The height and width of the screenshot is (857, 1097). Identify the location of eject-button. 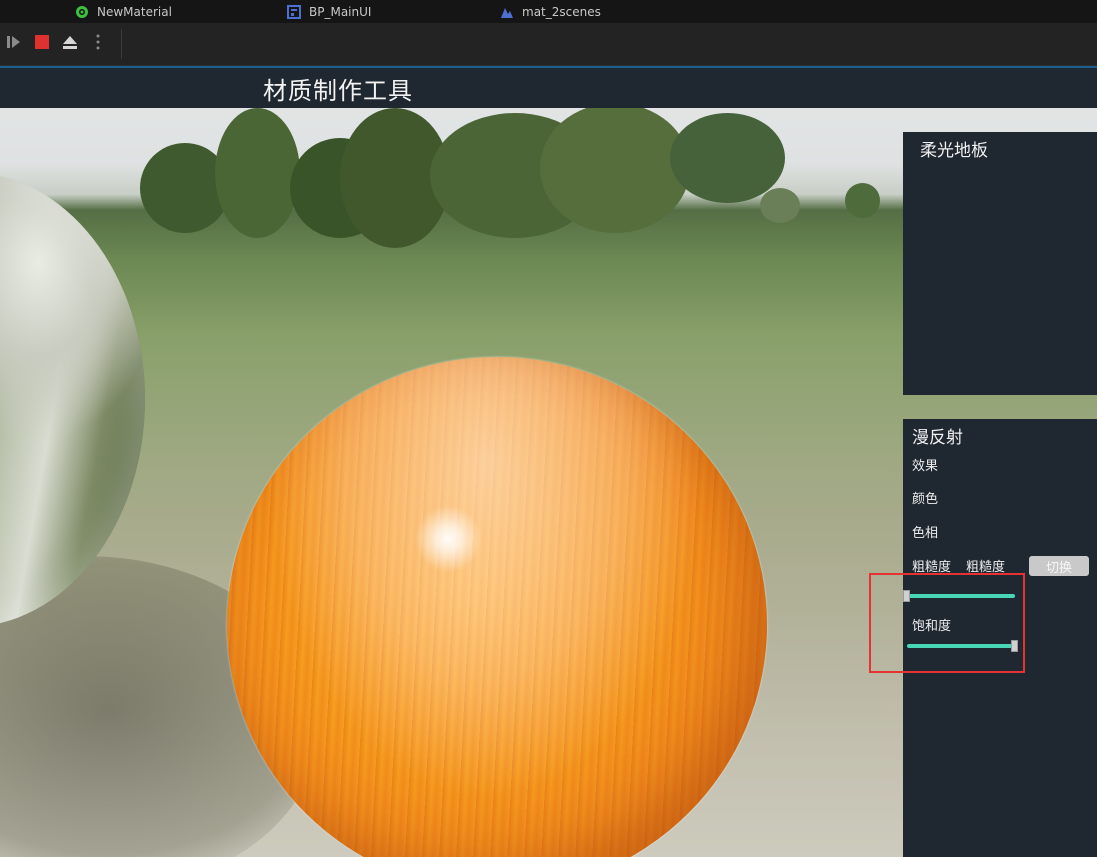
(70, 44).